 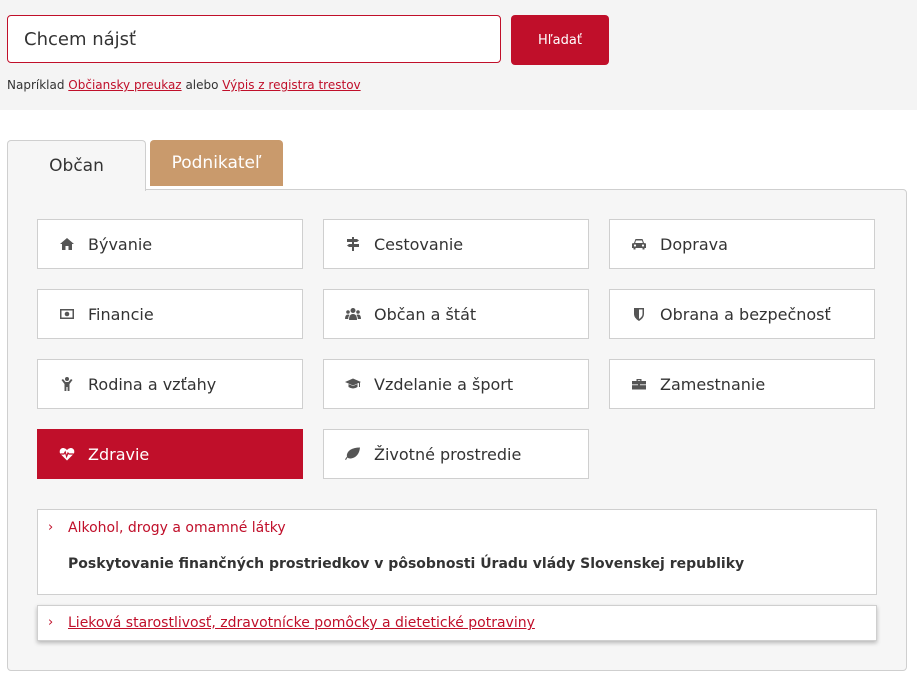 What do you see at coordinates (216, 163) in the screenshot?
I see `tab-podnikatel: Podnikateľ` at bounding box center [216, 163].